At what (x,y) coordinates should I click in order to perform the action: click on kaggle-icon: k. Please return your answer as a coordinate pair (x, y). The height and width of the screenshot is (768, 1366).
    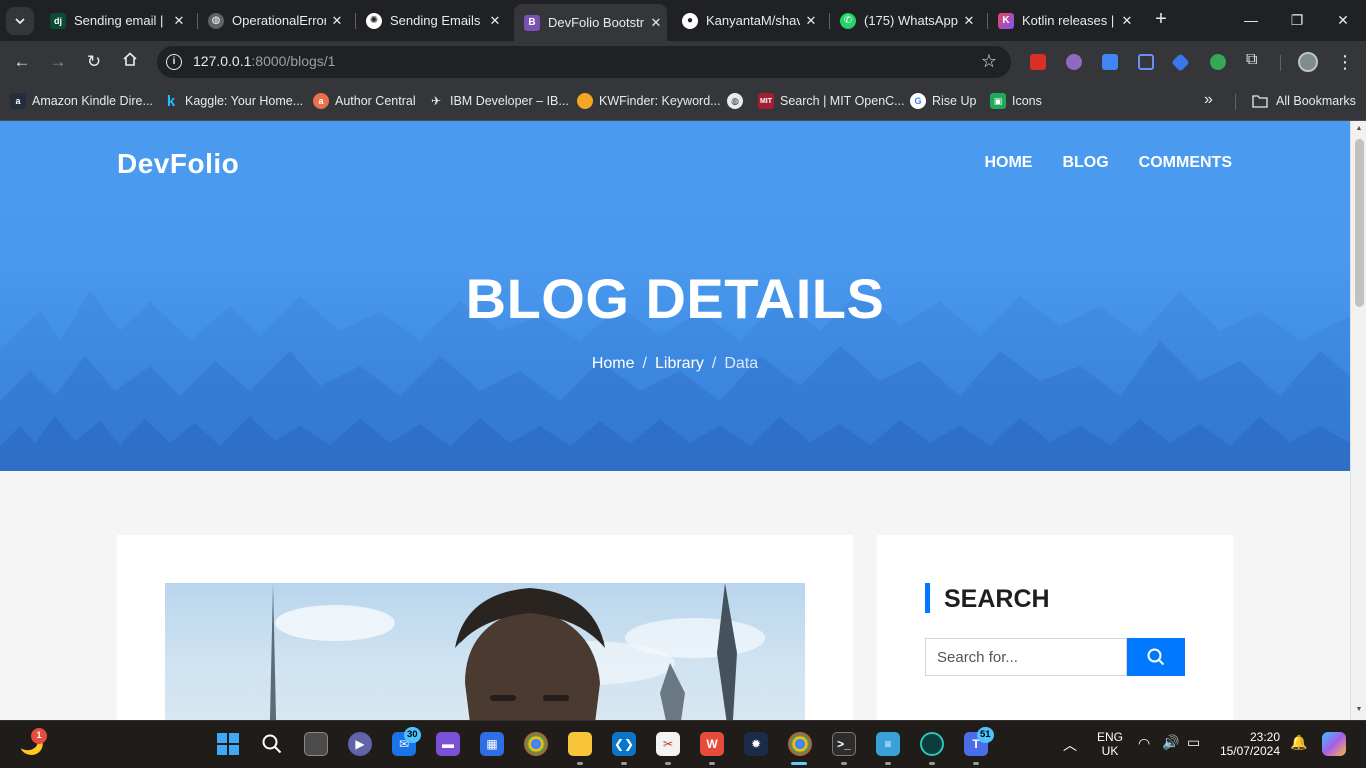
    Looking at the image, I should click on (171, 101).